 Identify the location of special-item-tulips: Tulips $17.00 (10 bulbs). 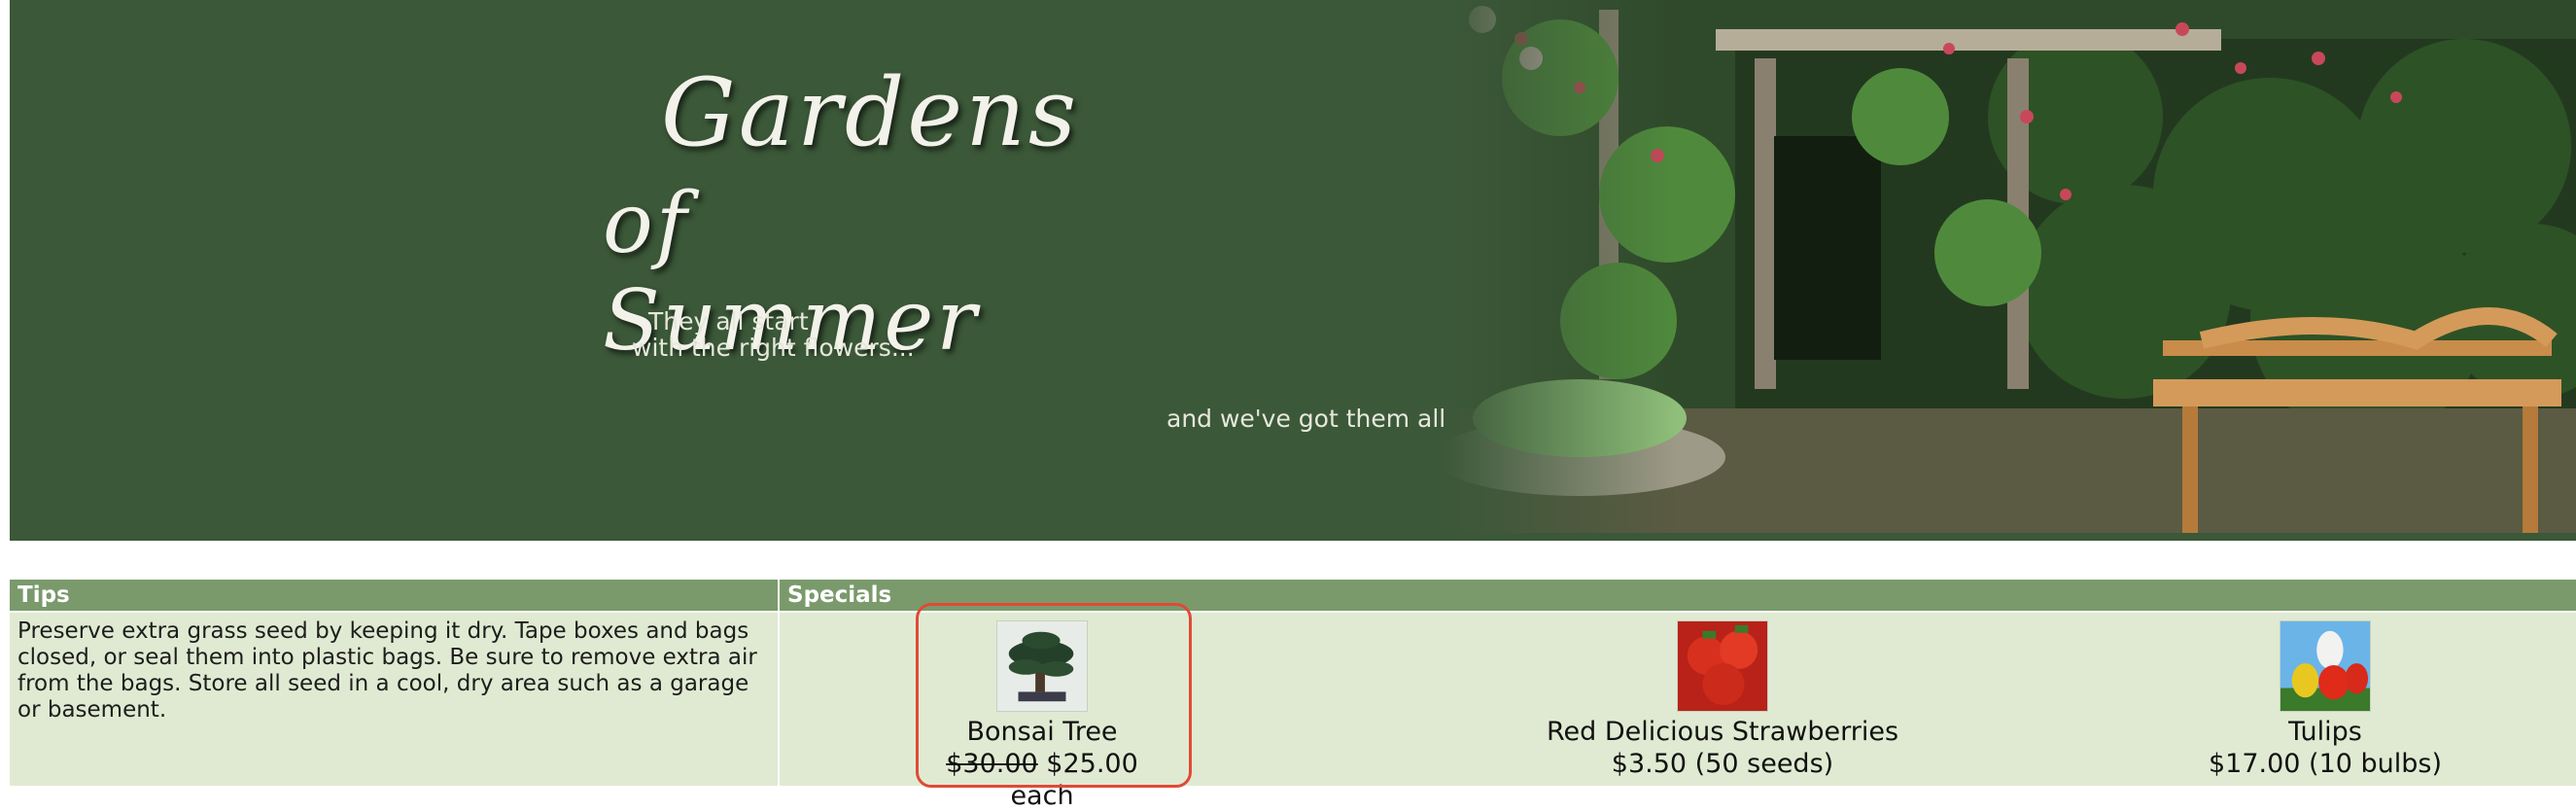
(2325, 696).